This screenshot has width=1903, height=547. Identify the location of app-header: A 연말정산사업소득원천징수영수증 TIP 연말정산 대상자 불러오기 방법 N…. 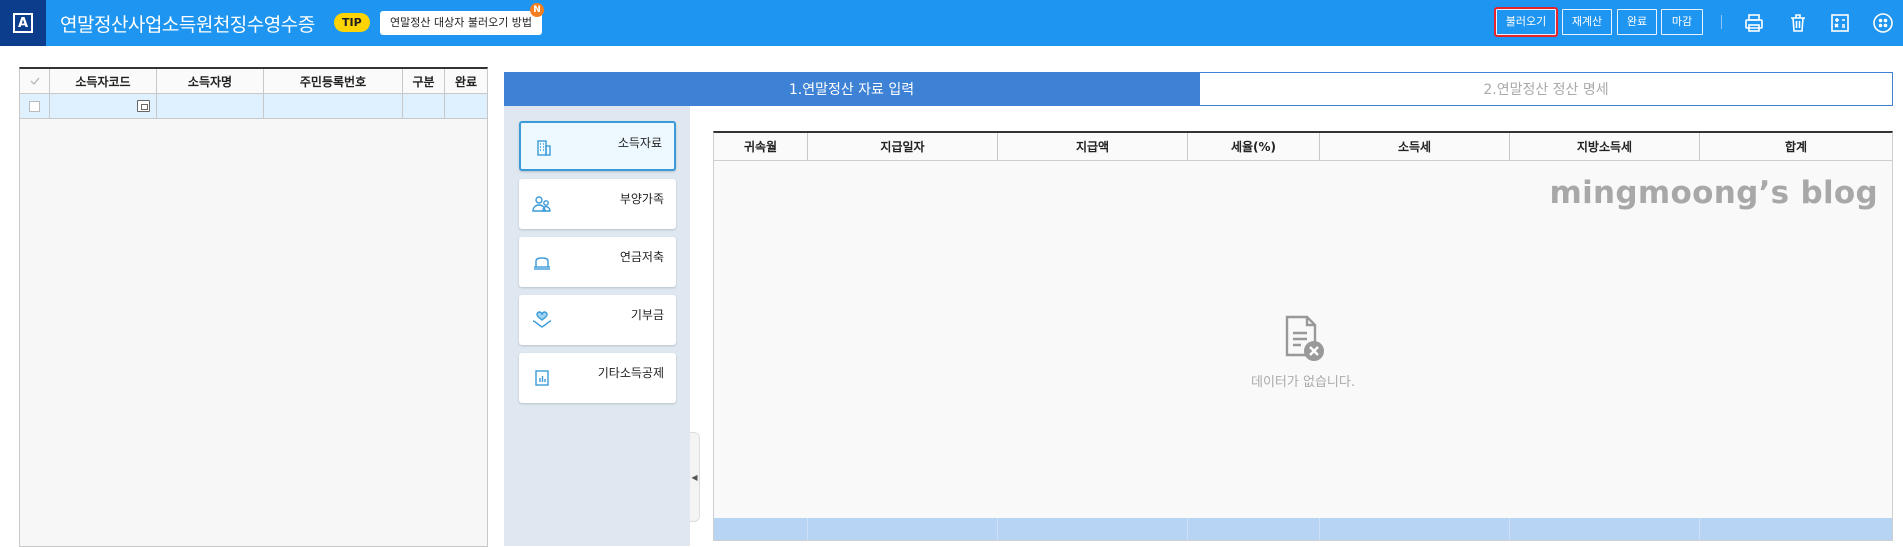
(951, 23).